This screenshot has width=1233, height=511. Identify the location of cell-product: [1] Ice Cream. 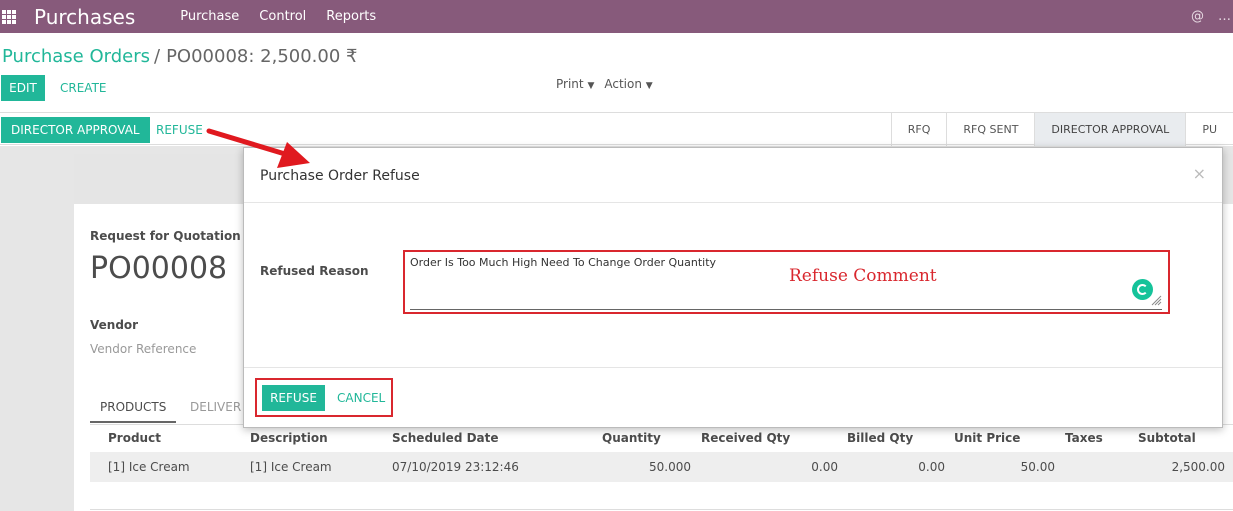
(149, 467).